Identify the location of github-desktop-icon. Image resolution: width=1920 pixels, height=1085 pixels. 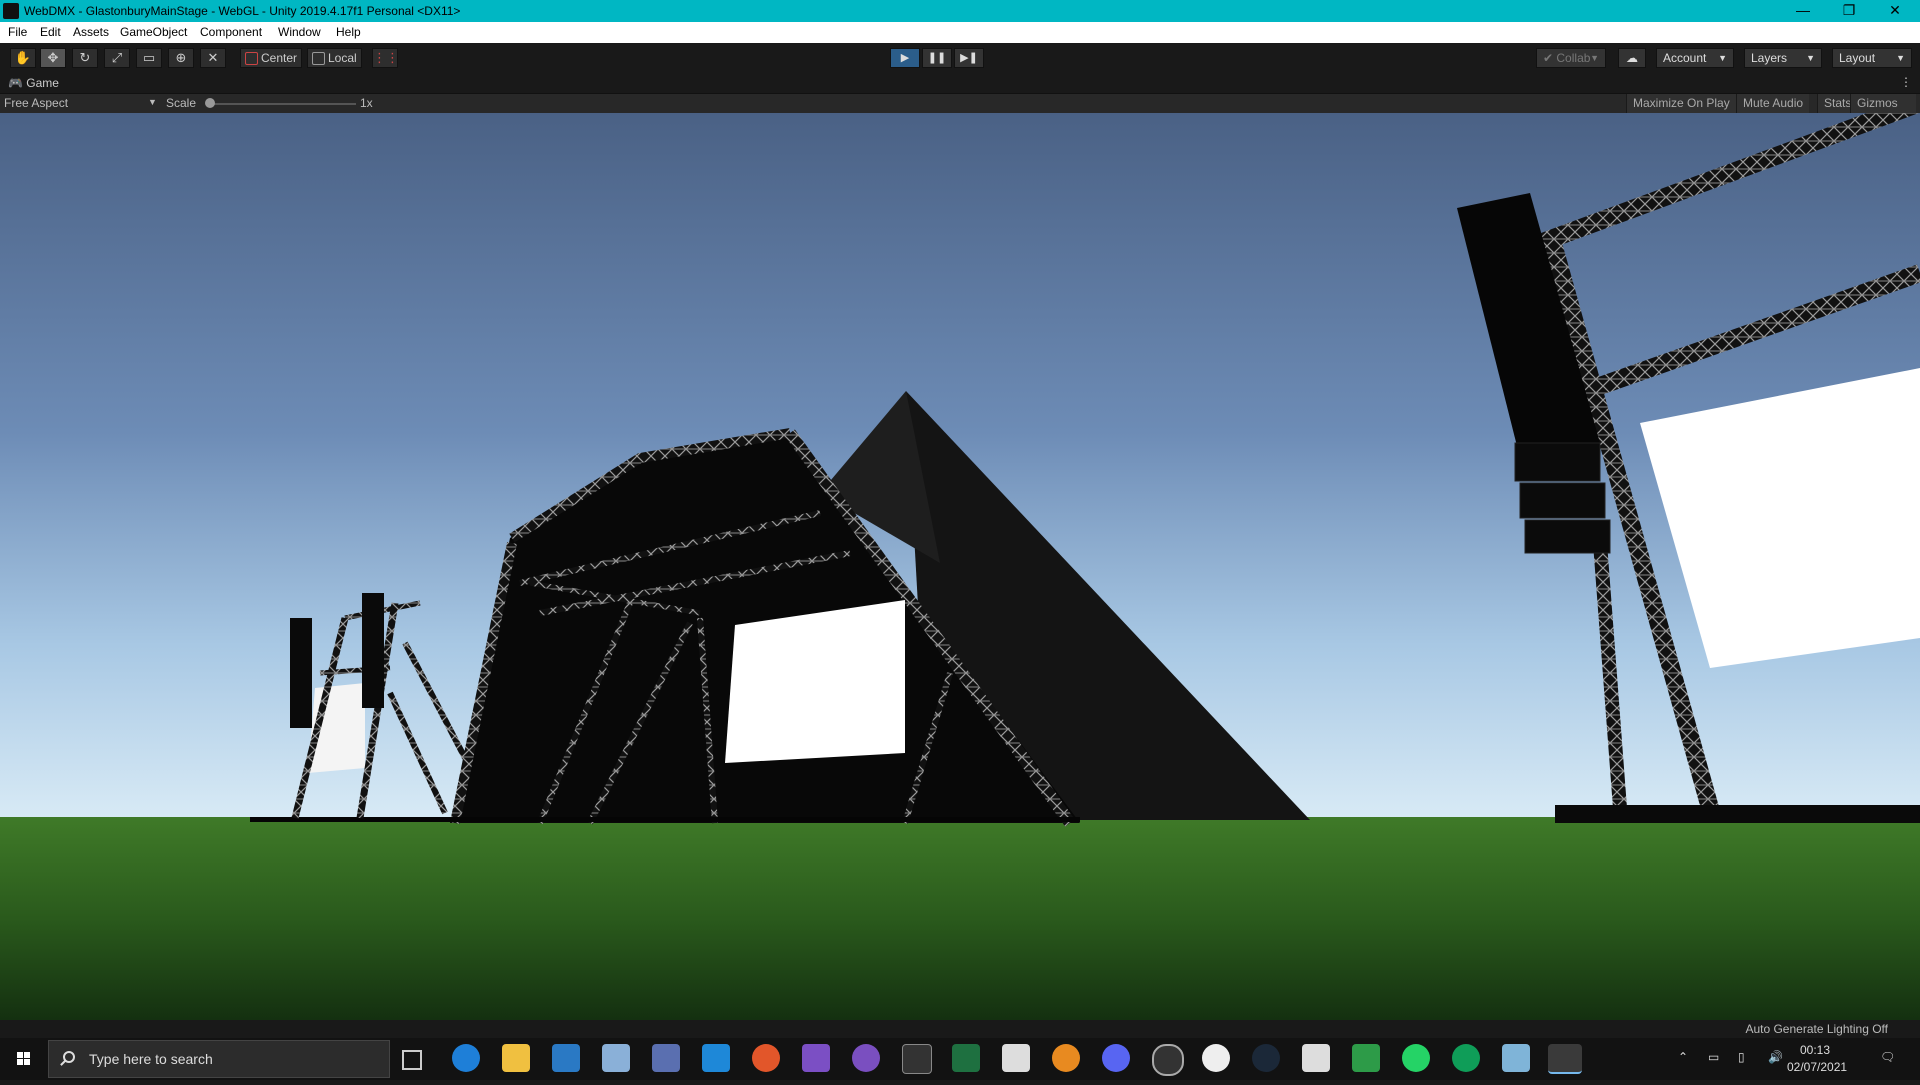
(866, 1058).